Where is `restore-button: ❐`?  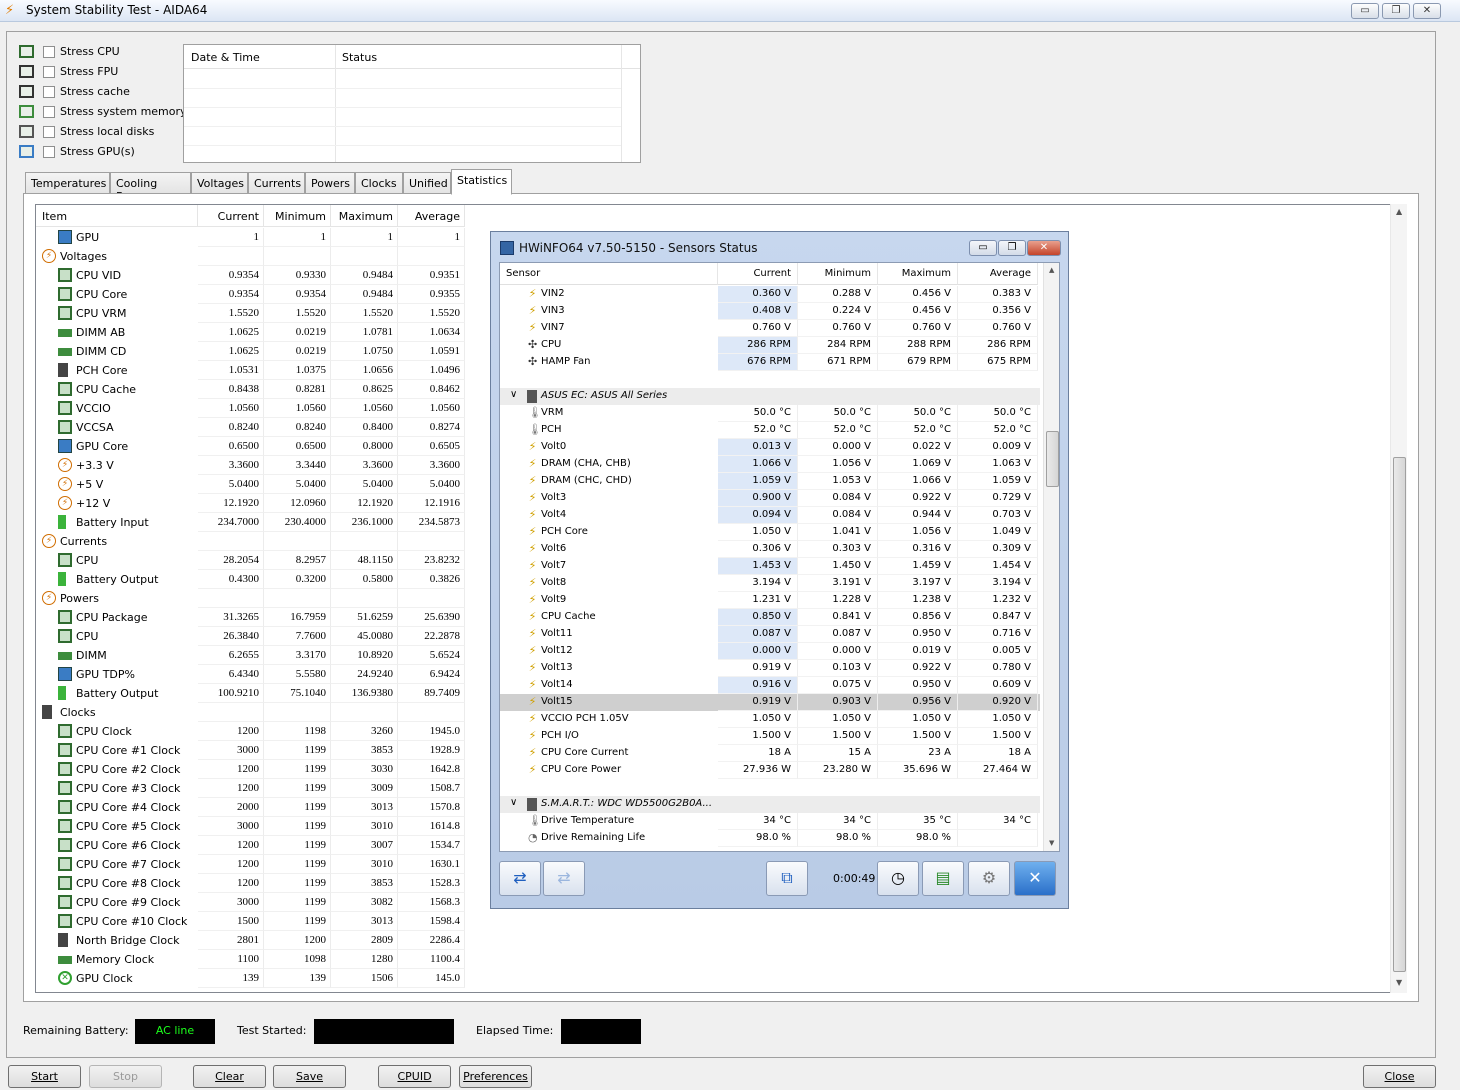
restore-button: ❐ is located at coordinates (1396, 11).